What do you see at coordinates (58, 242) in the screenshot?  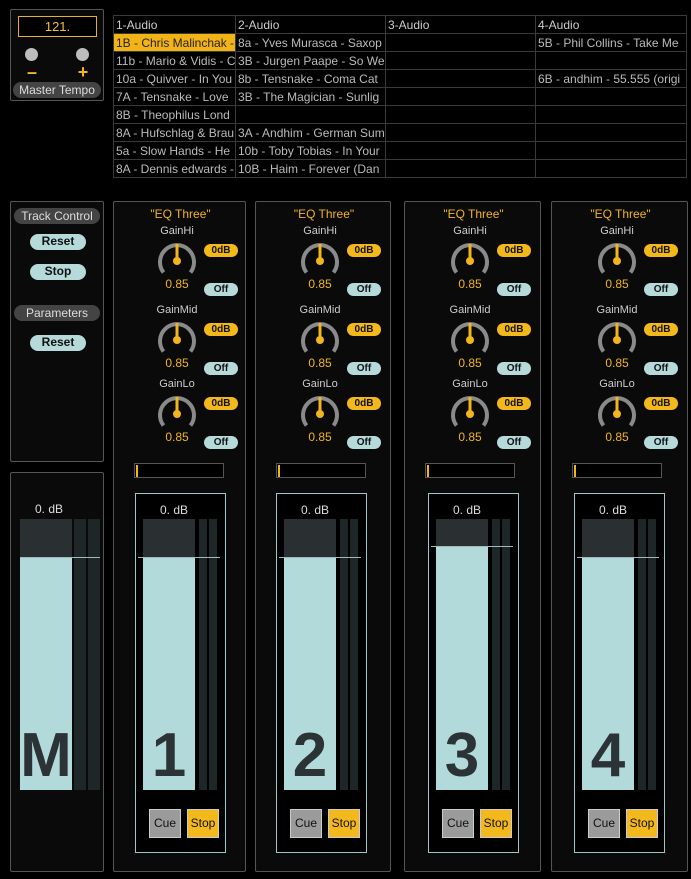 I see `track-reset-button: Reset` at bounding box center [58, 242].